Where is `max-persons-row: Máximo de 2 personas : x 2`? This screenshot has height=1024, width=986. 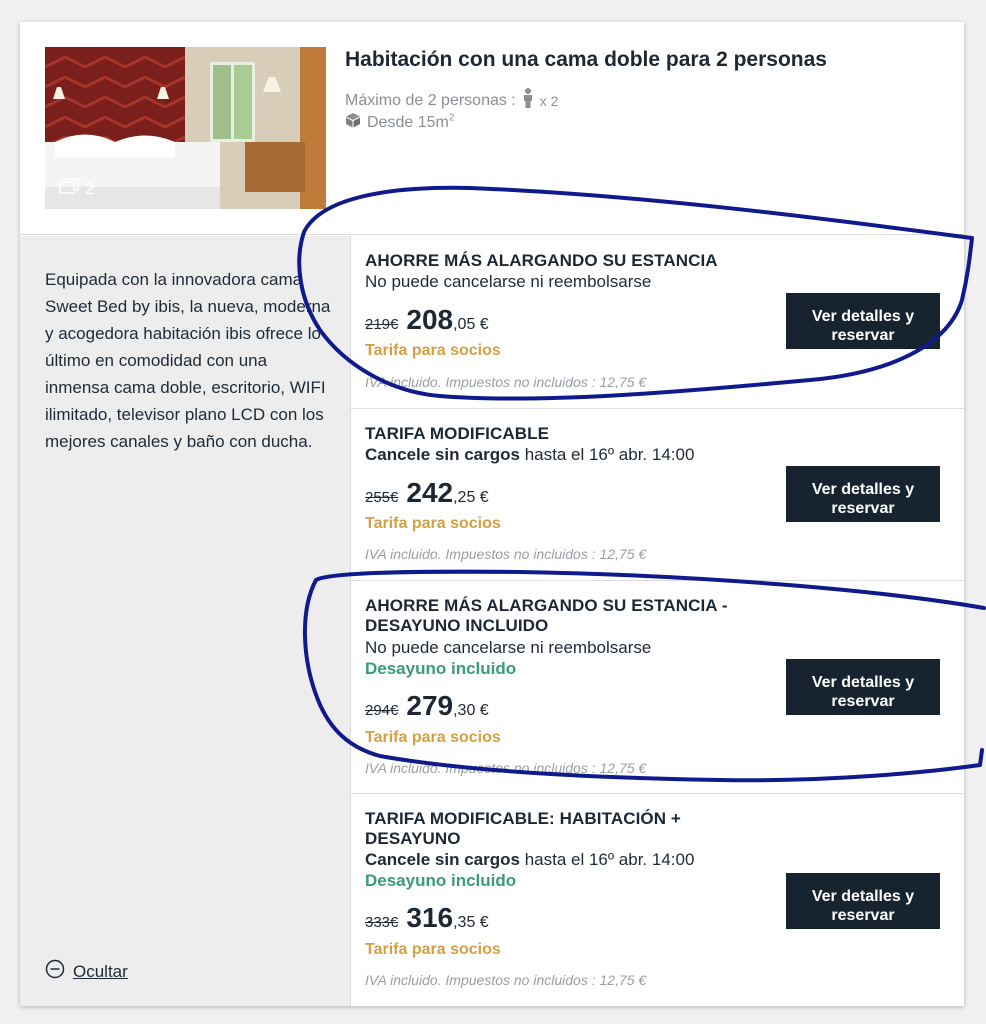 max-persons-row: Máximo de 2 personas : x 2 is located at coordinates (452, 101).